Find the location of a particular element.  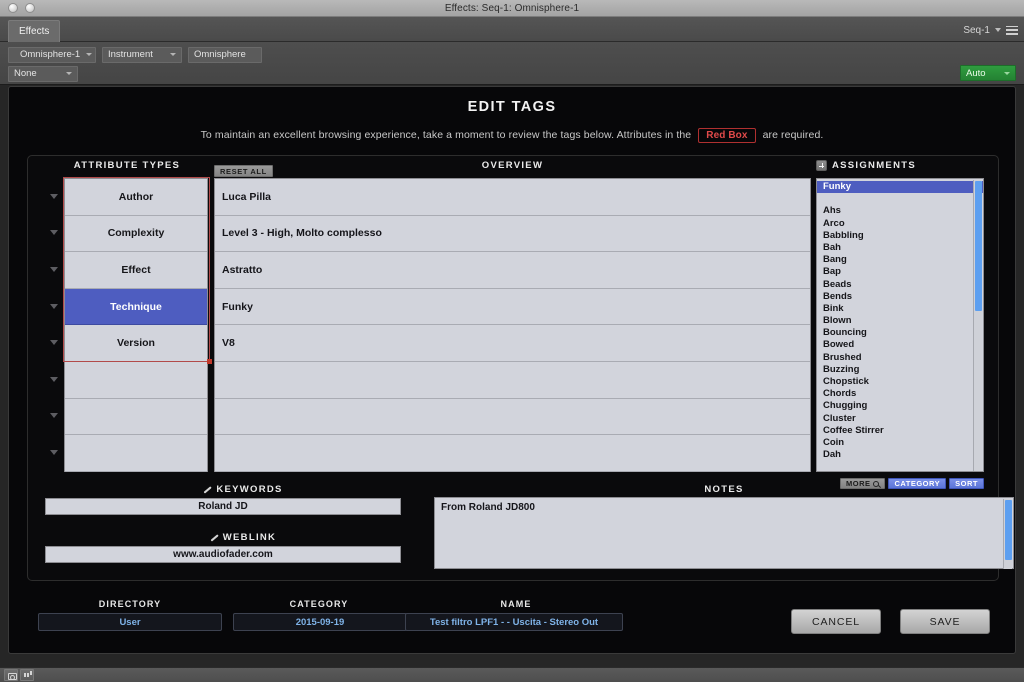

toolbar-row-top: Omnisphere-1 Instrument Omnisphere is located at coordinates (135, 54).